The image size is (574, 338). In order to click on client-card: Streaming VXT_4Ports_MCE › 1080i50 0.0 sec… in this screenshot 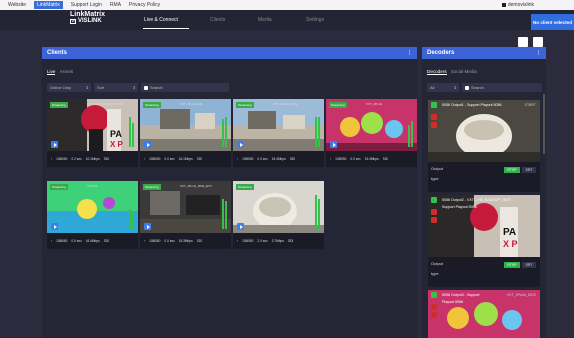, I will do `click(278, 133)`.